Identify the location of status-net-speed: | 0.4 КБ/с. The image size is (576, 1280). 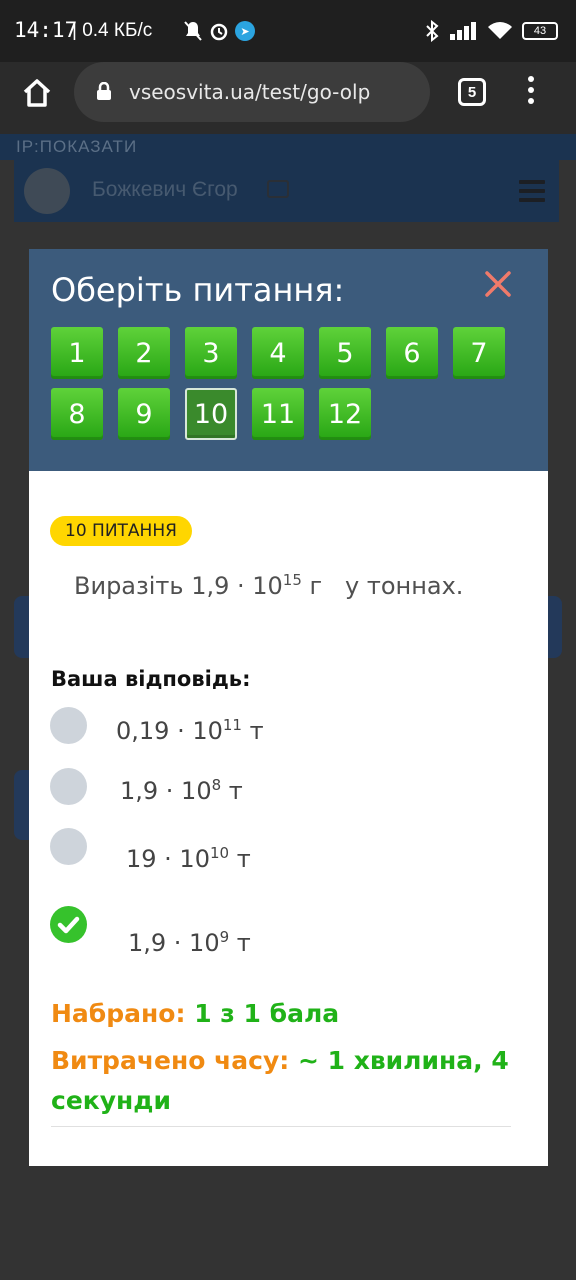
(112, 30).